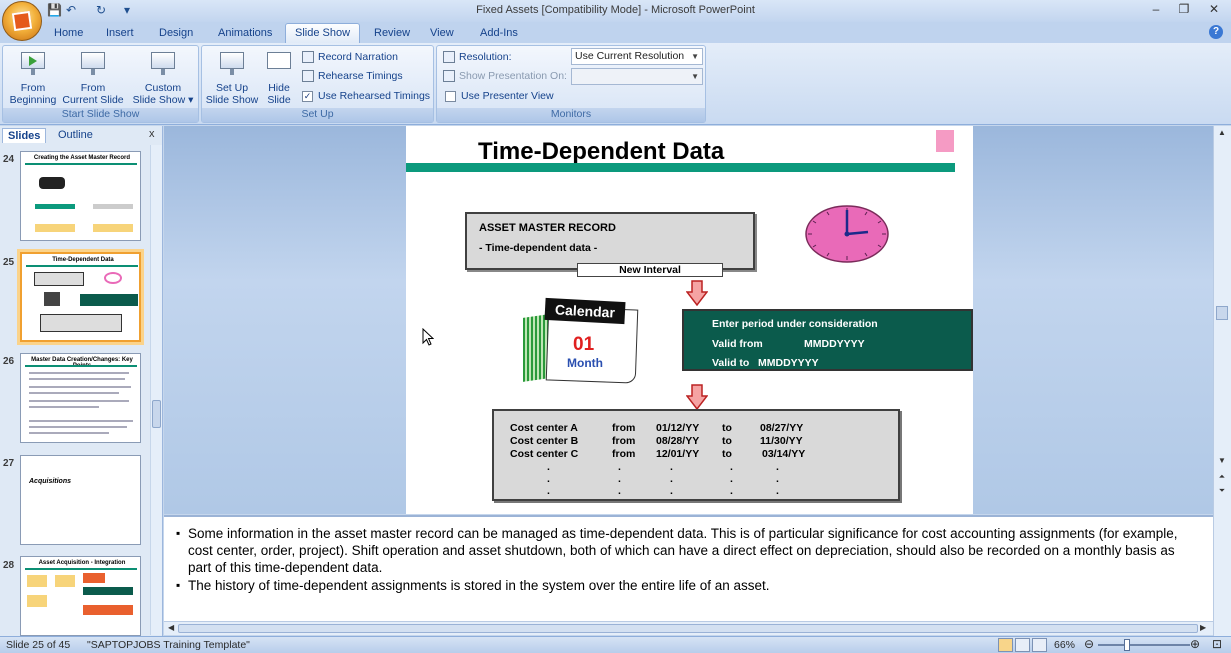 The width and height of the screenshot is (1231, 653). I want to click on slide-thumbnail-24: Creating the Asset Master Record, so click(80, 196).